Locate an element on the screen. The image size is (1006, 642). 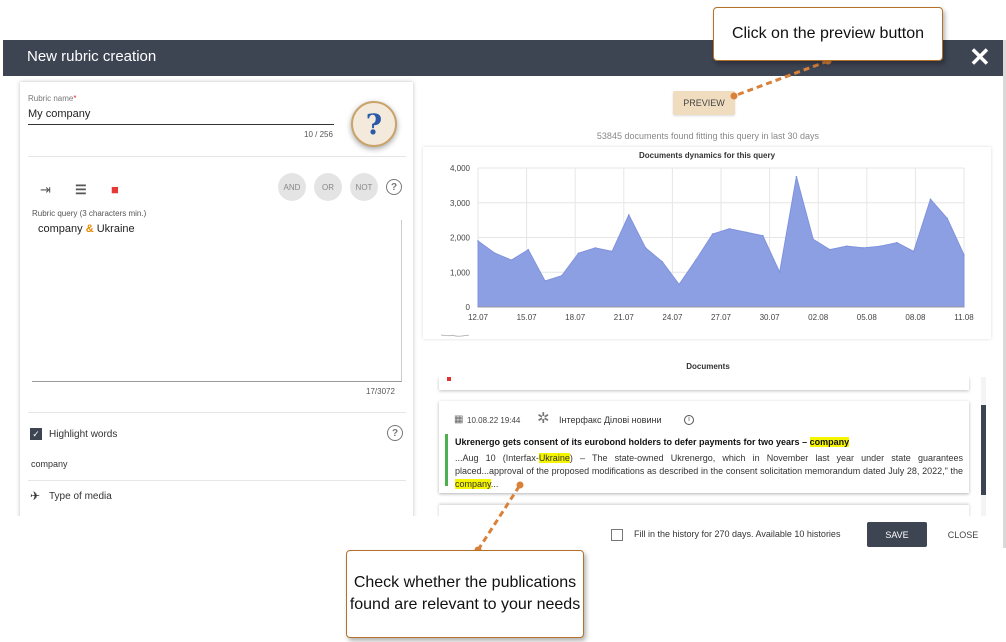
rubric-query-text: company & Ukraine is located at coordinates (86, 229).